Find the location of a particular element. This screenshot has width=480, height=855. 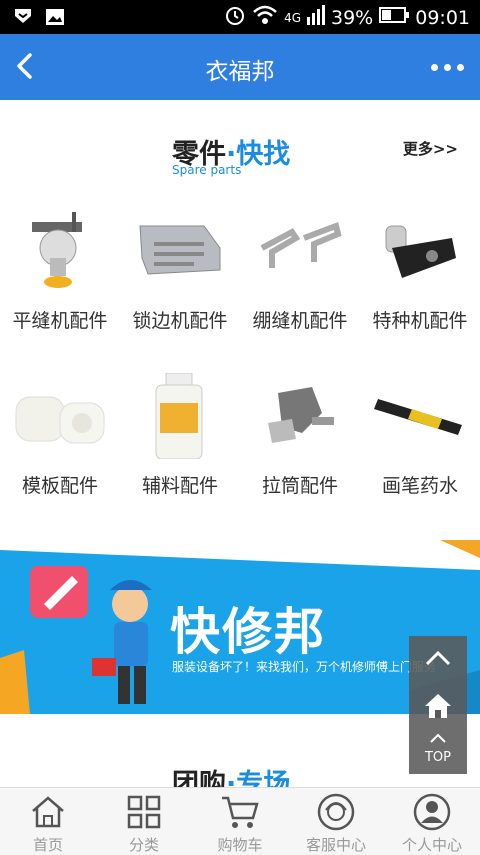

category-item-special: 特种机配件 is located at coordinates (420, 275).